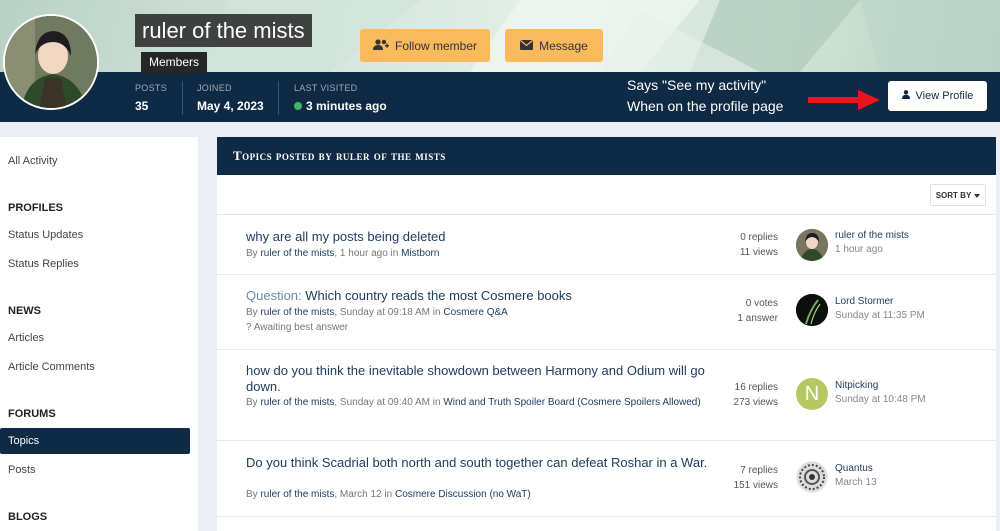  I want to click on last-poster-name: Lord Stormer, so click(864, 301).